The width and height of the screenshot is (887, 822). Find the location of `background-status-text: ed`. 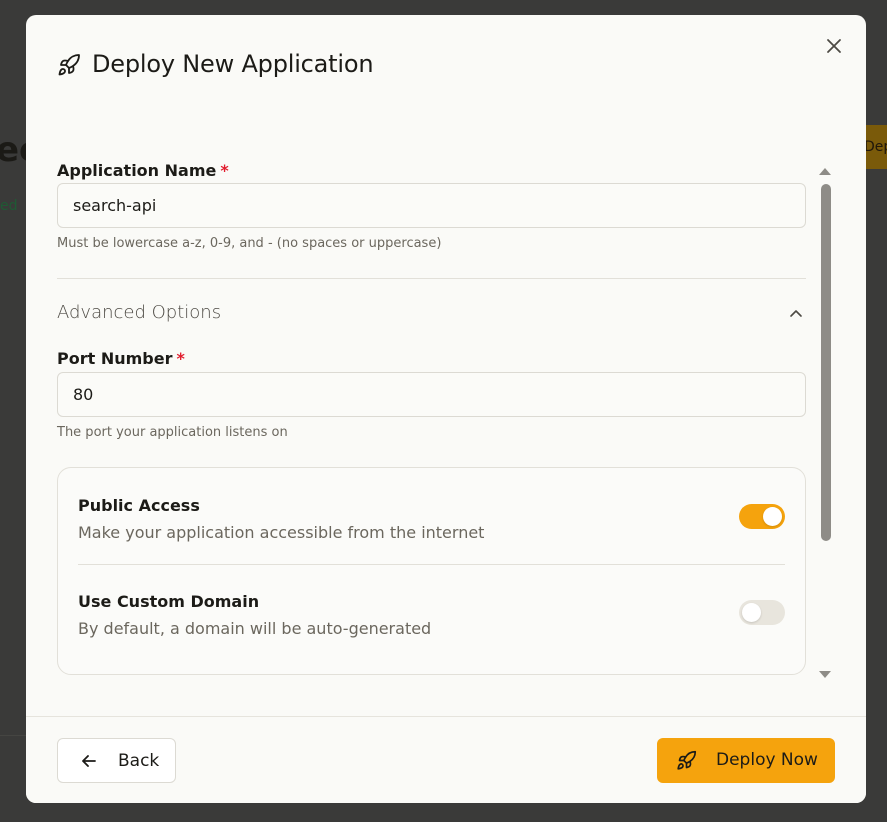

background-status-text: ed is located at coordinates (9, 206).